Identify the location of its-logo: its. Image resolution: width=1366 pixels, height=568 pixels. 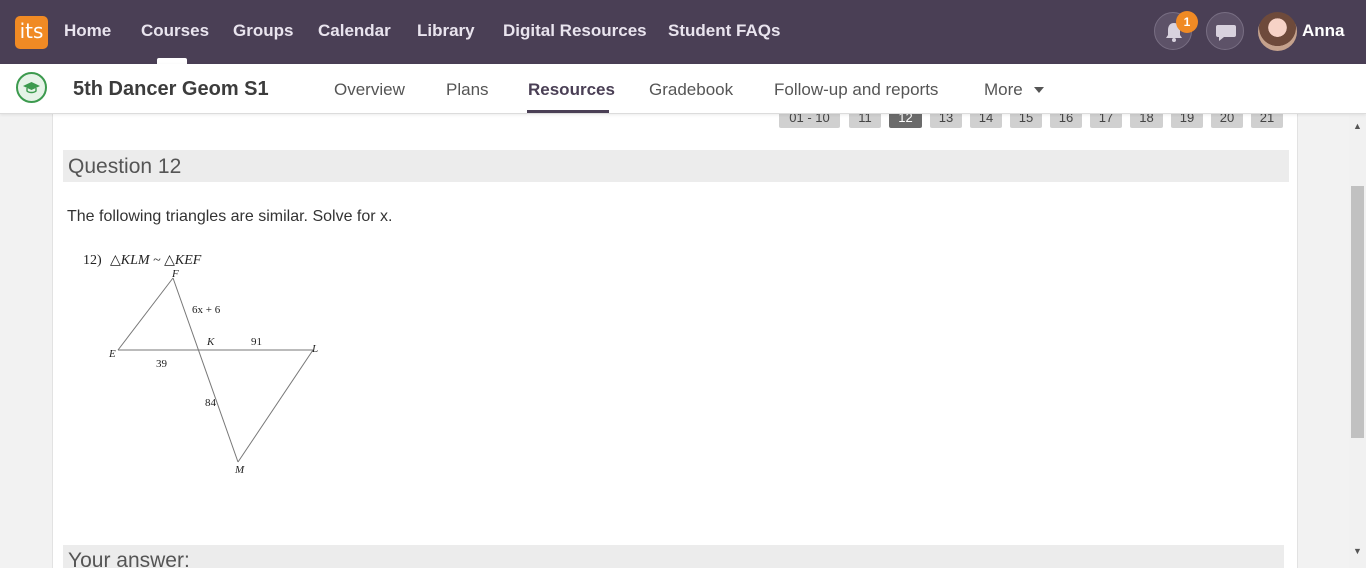
(31, 32).